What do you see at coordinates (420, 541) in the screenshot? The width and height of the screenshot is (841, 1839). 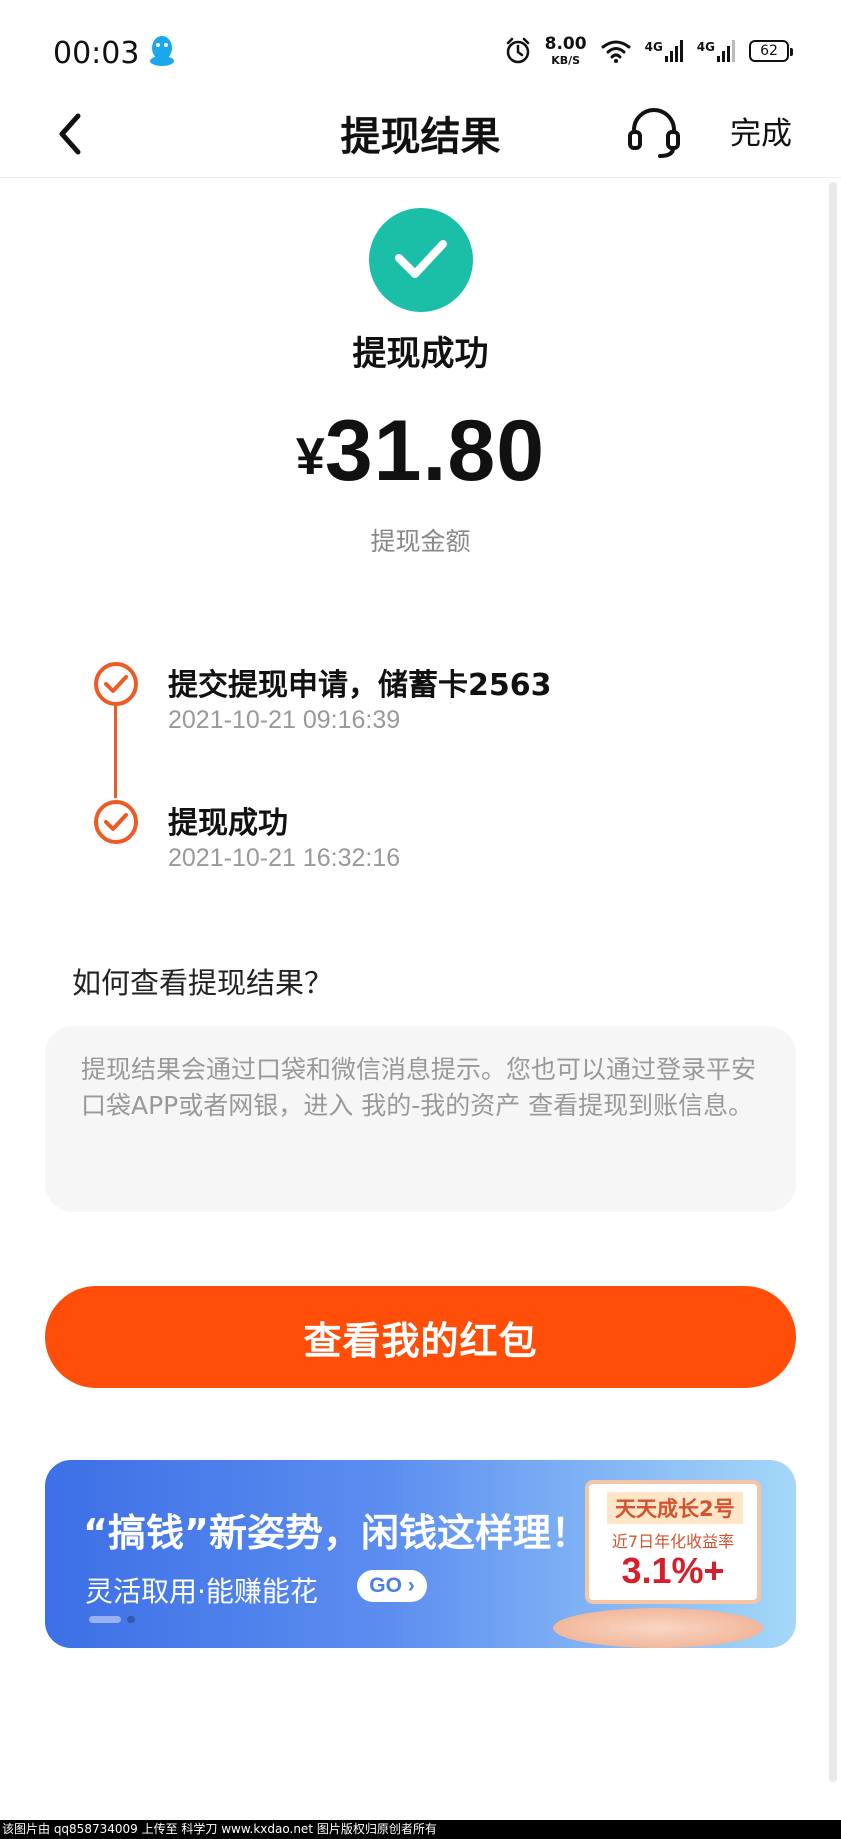 I see `amount-label: 提现金额` at bounding box center [420, 541].